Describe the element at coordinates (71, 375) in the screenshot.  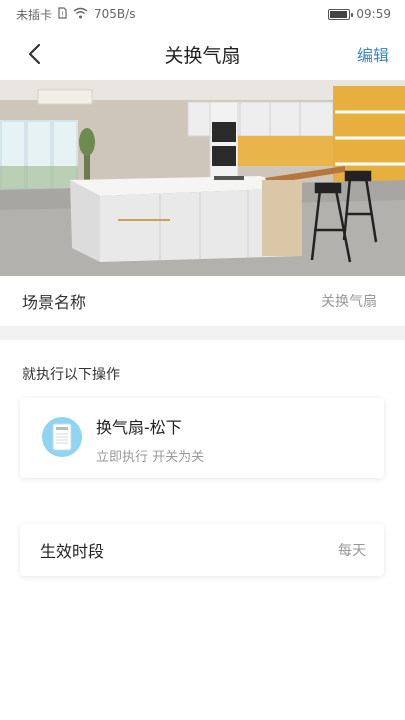
I see `actions-section-title: 就执行以下操作` at that location.